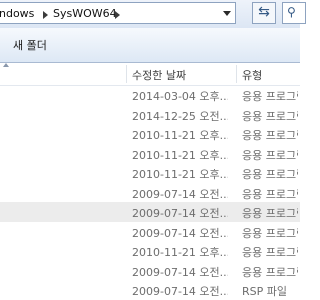 This screenshot has width=320, height=300. I want to click on search-icon: ⚲, so click(291, 12).